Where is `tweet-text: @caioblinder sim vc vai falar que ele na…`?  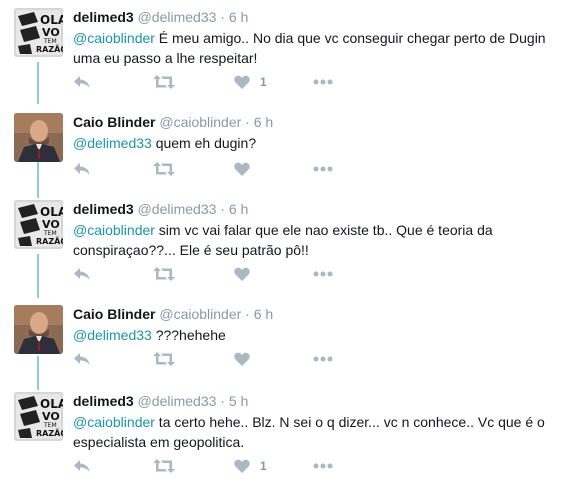 tweet-text: @caioblinder sim vc vai falar que ele na… is located at coordinates (318, 240).